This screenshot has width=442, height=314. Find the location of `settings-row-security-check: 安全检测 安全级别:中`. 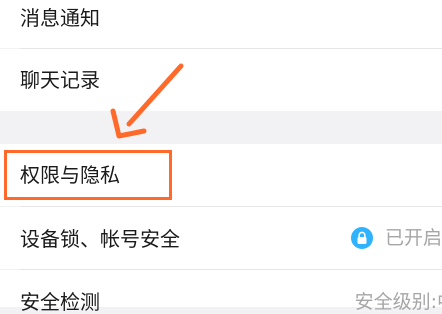

settings-row-security-check: 安全检测 安全级别:中 is located at coordinates (221, 291).